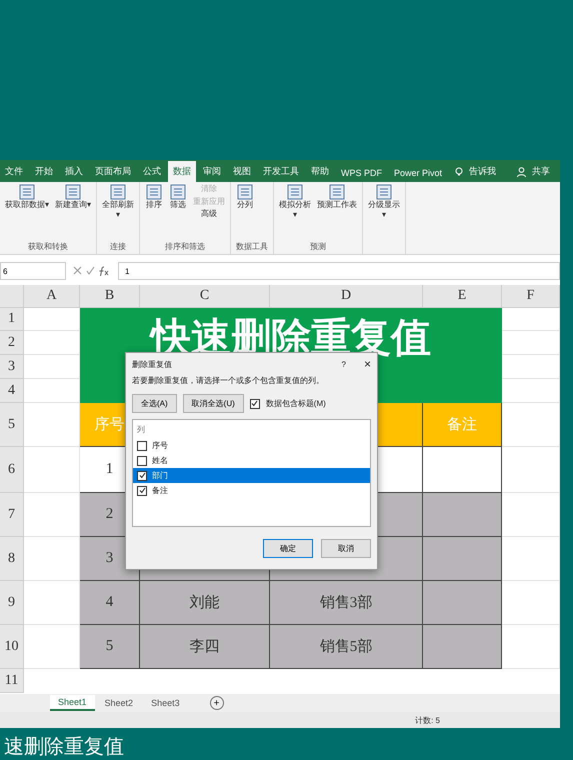 The height and width of the screenshot is (760, 573). Describe the element at coordinates (459, 172) in the screenshot. I see `lightbulb-icon` at that location.